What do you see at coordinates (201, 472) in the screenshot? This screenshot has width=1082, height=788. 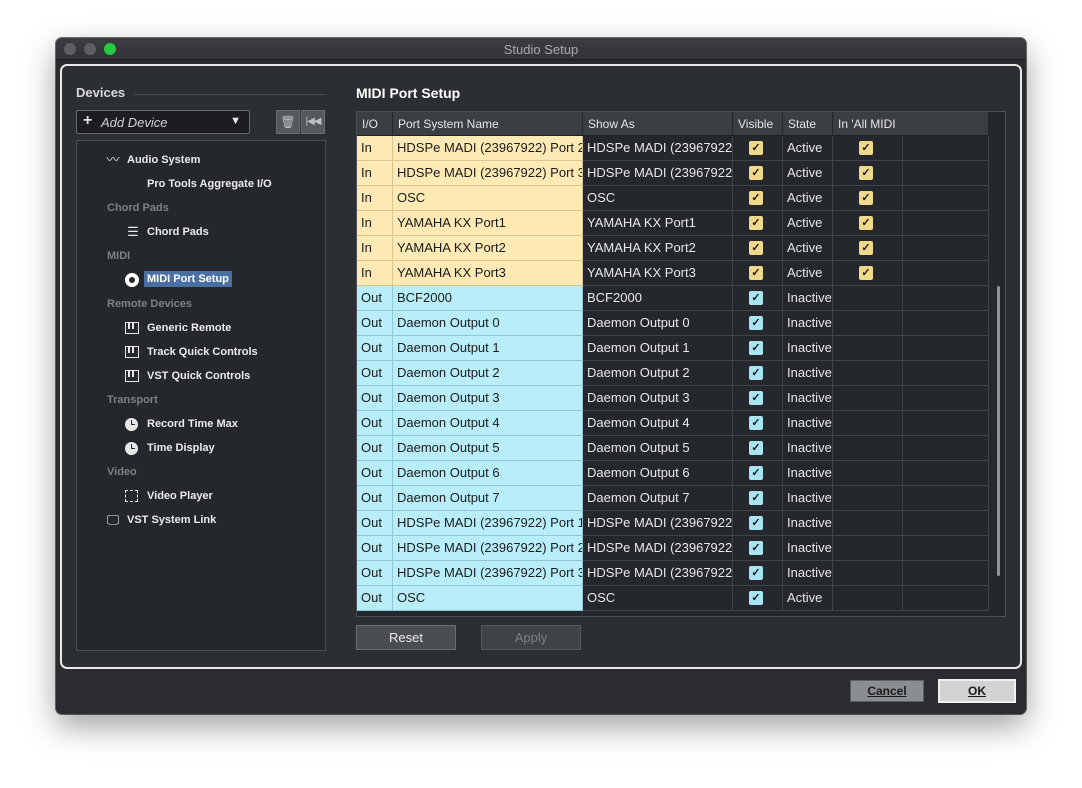 I see `tree-category: Video` at bounding box center [201, 472].